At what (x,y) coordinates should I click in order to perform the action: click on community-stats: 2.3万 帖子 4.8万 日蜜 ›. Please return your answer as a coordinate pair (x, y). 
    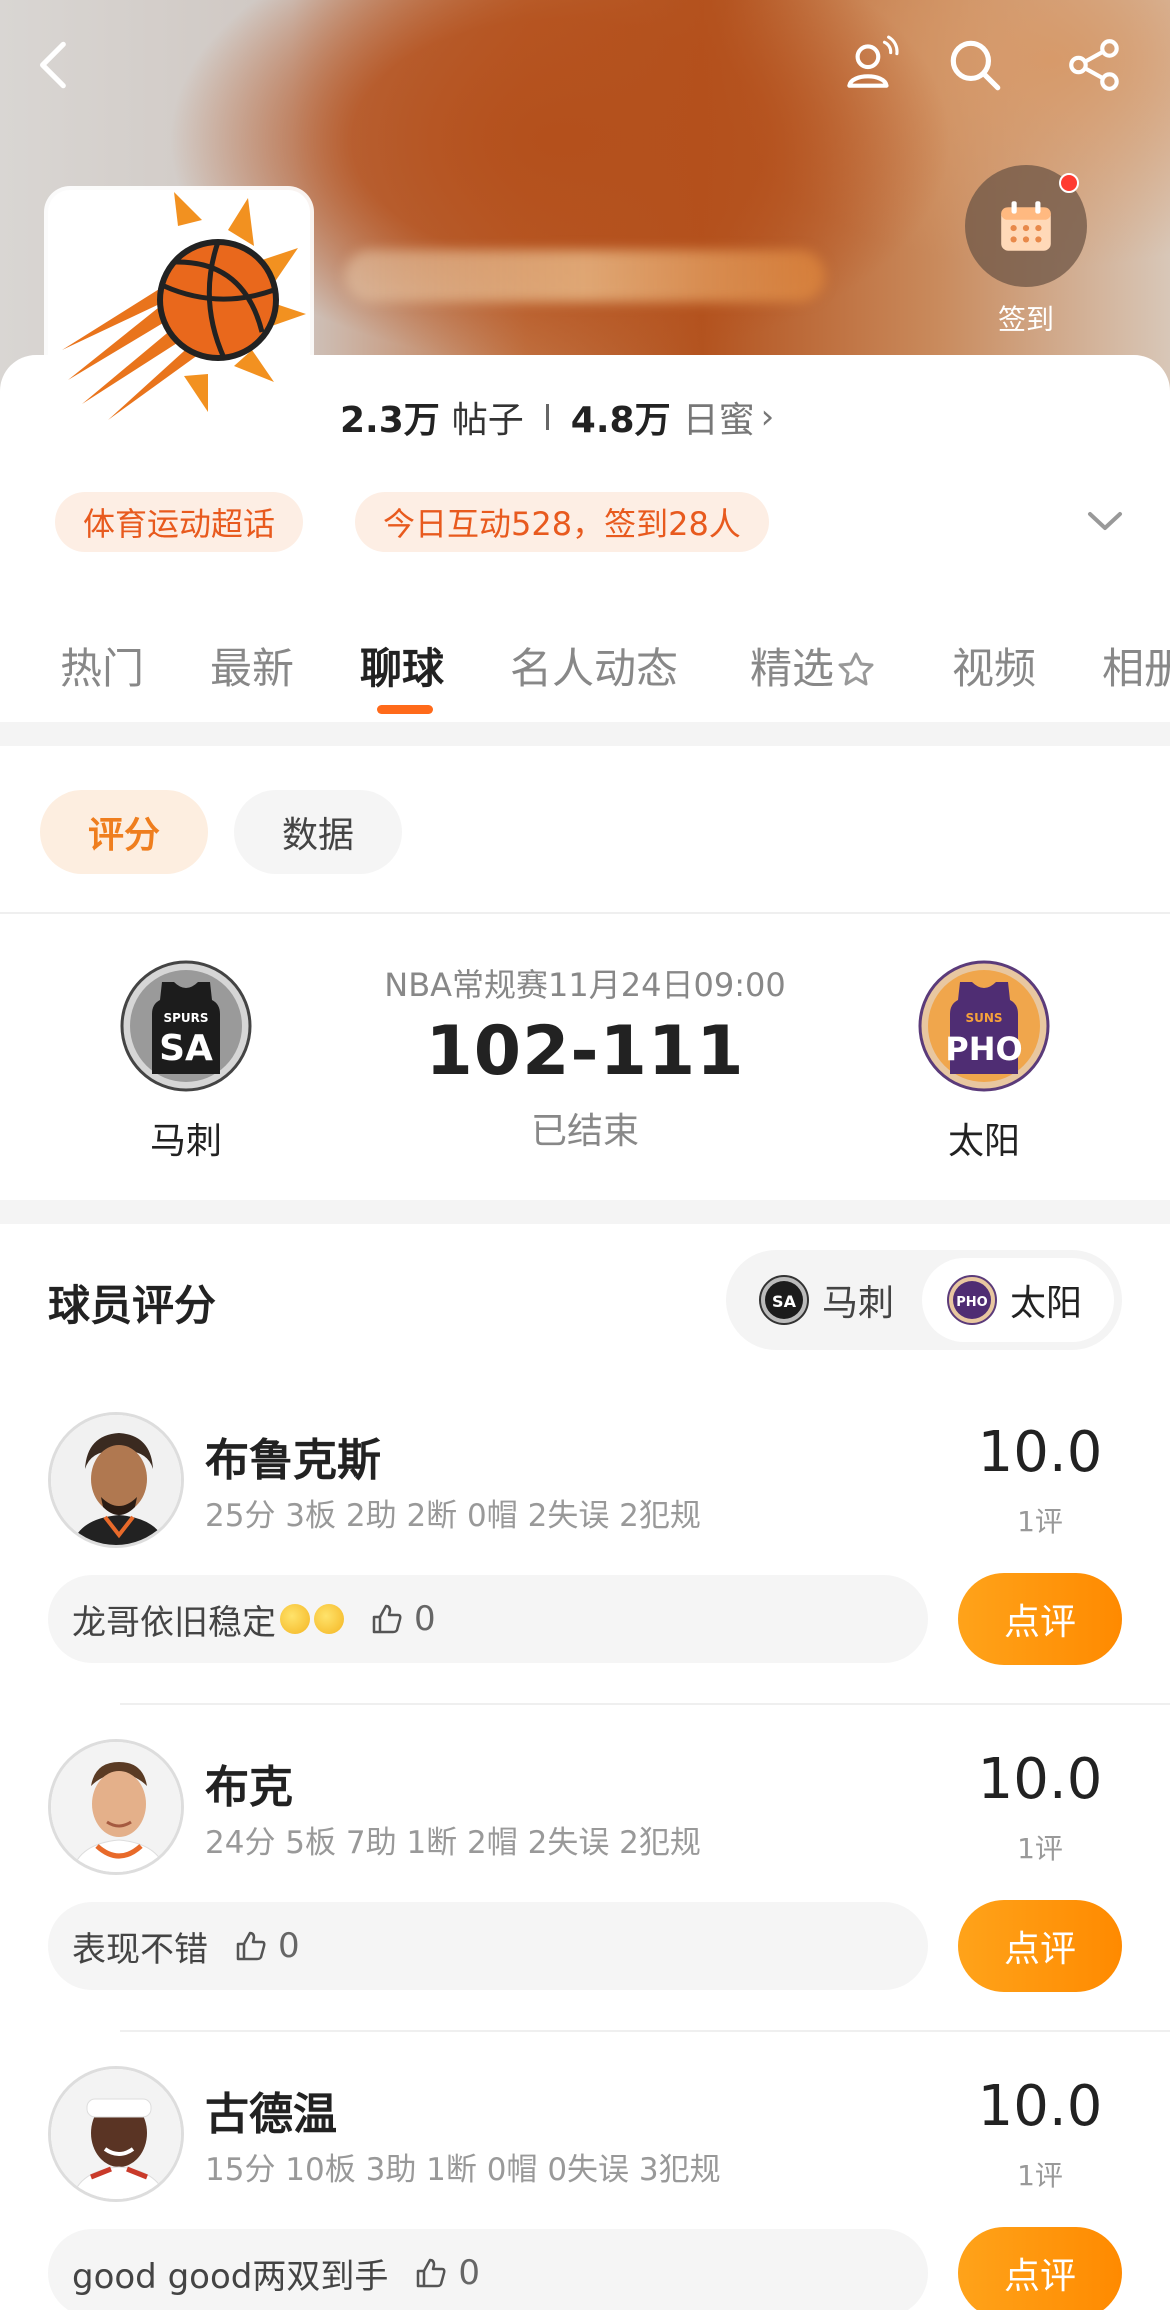
    Looking at the image, I should click on (557, 417).